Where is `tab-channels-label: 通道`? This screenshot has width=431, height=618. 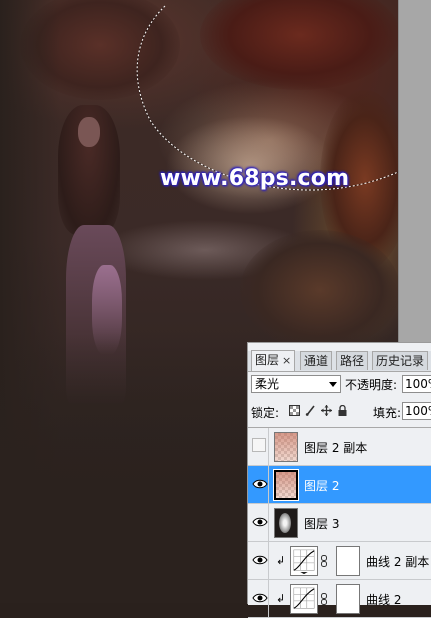 tab-channels-label: 通道 is located at coordinates (316, 361).